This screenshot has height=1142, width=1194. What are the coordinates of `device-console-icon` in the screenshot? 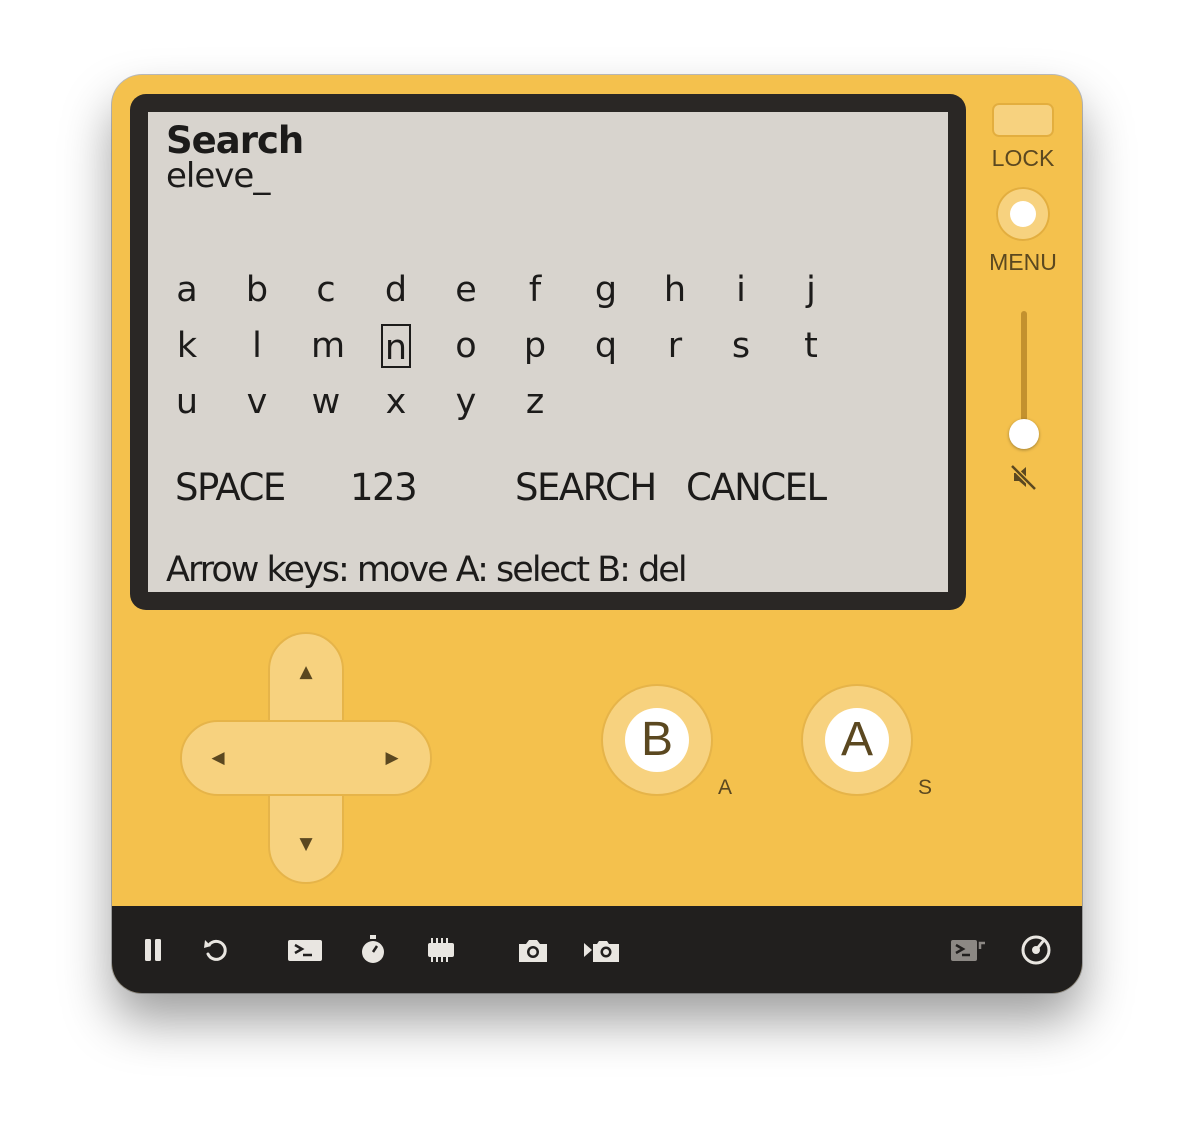 It's located at (968, 950).